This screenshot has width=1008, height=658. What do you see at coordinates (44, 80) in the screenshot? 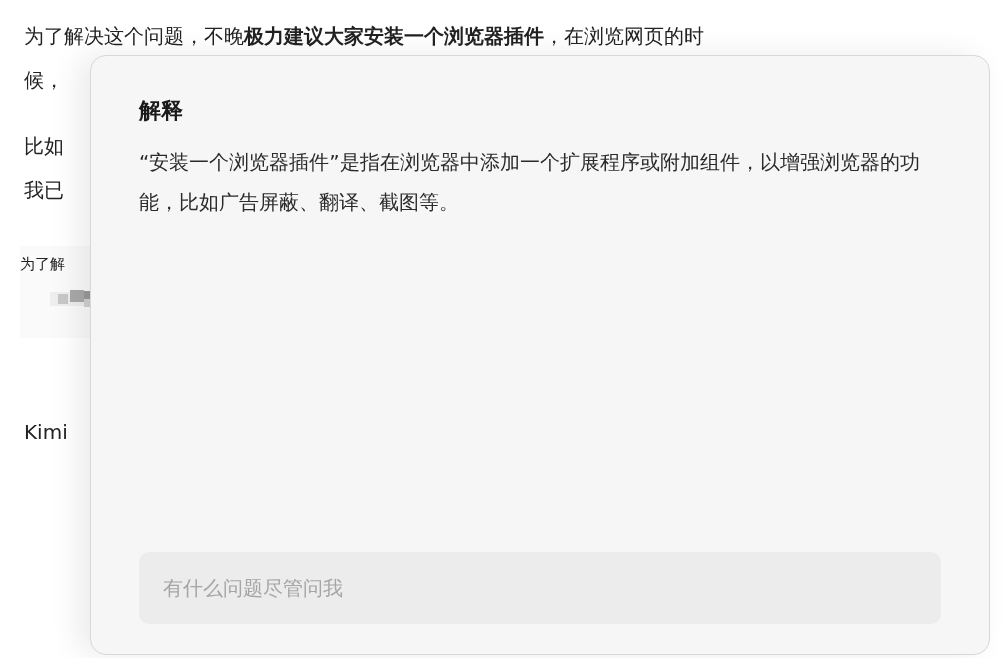
I see `paragraph-line: 候，` at bounding box center [44, 80].